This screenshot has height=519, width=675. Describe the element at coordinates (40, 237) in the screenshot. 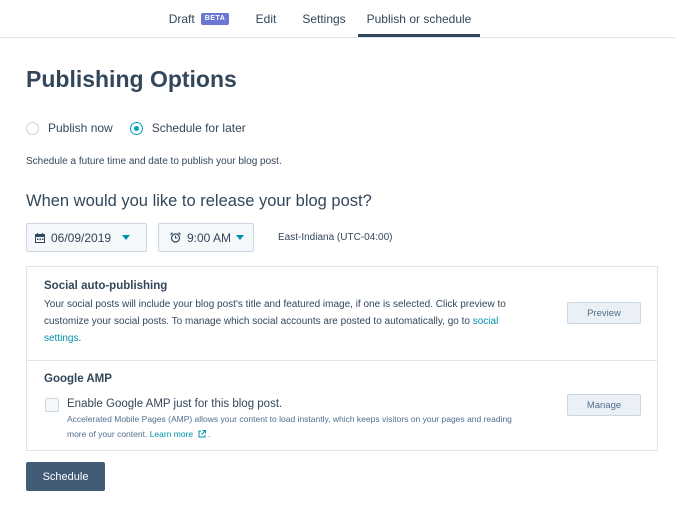

I see `calendar-icon` at that location.